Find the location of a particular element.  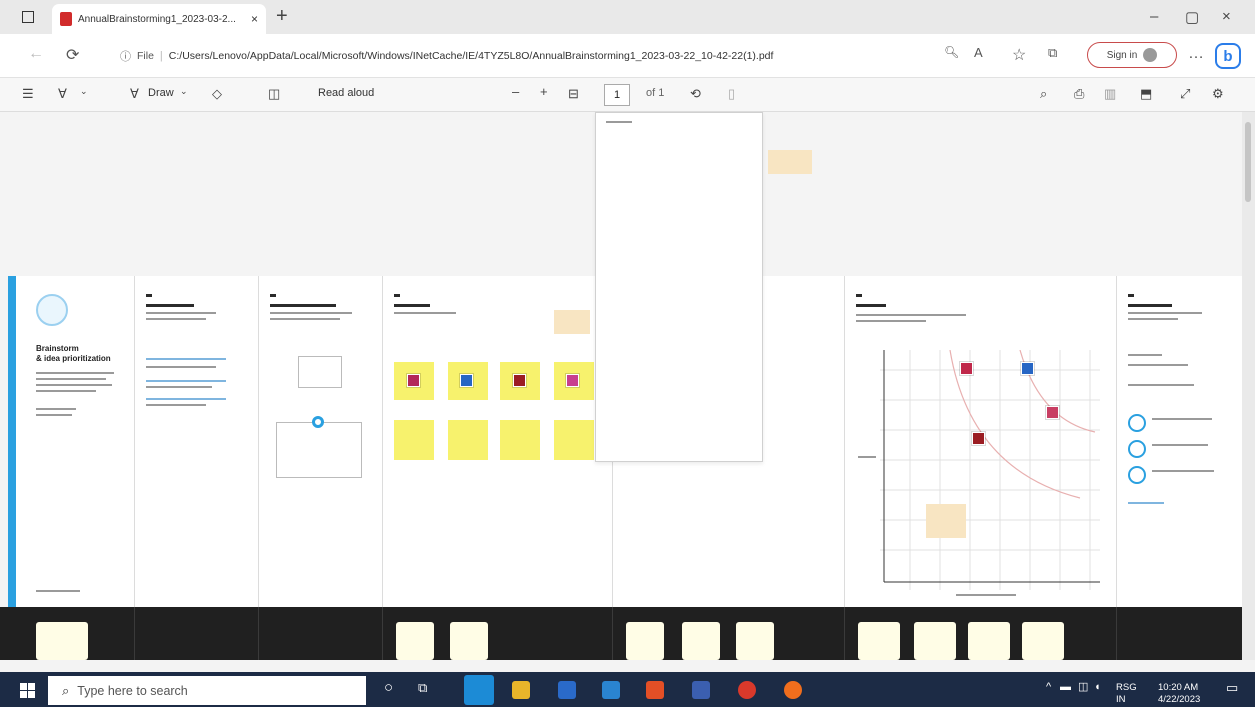

board-title: Brainstorm & idea prioritization is located at coordinates (73, 354).